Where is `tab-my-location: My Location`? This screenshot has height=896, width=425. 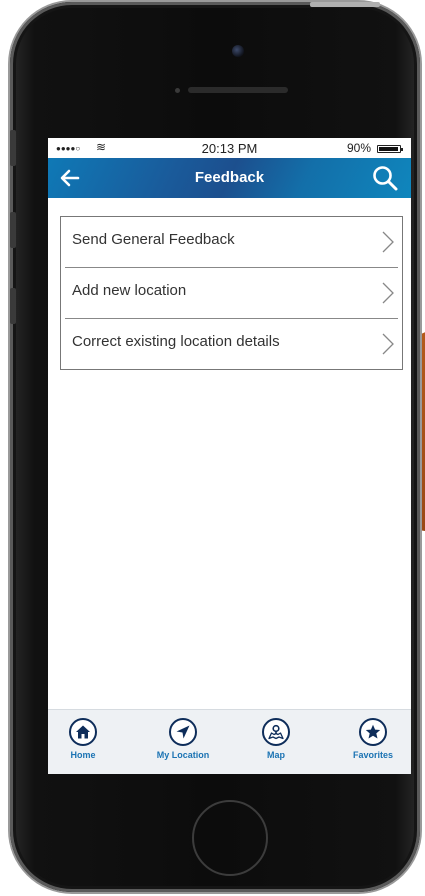
tab-my-location: My Location is located at coordinates (183, 739).